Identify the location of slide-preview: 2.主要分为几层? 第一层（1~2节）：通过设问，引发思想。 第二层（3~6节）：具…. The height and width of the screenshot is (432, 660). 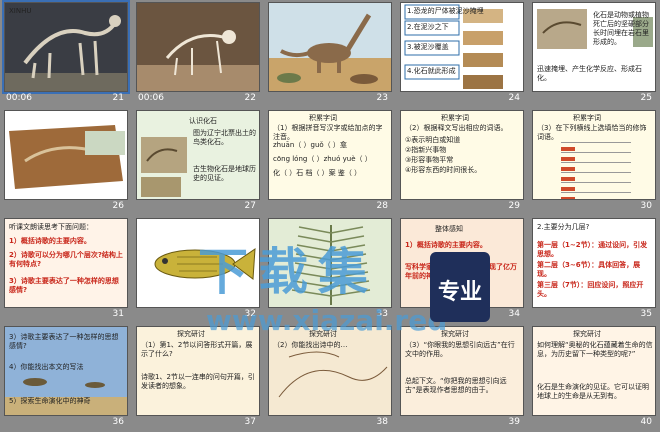
(594, 263).